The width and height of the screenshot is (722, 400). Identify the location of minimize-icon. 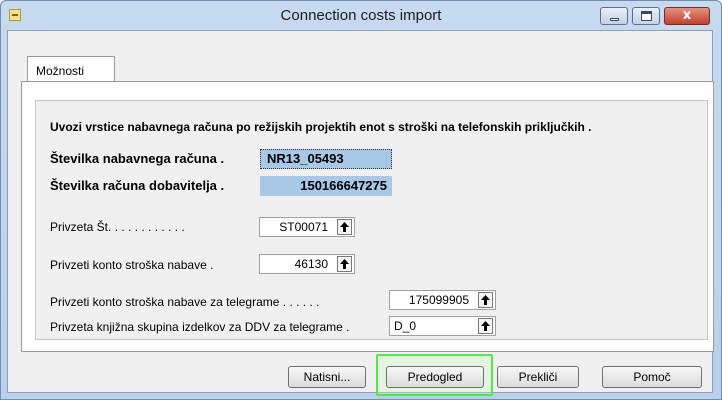
(614, 19).